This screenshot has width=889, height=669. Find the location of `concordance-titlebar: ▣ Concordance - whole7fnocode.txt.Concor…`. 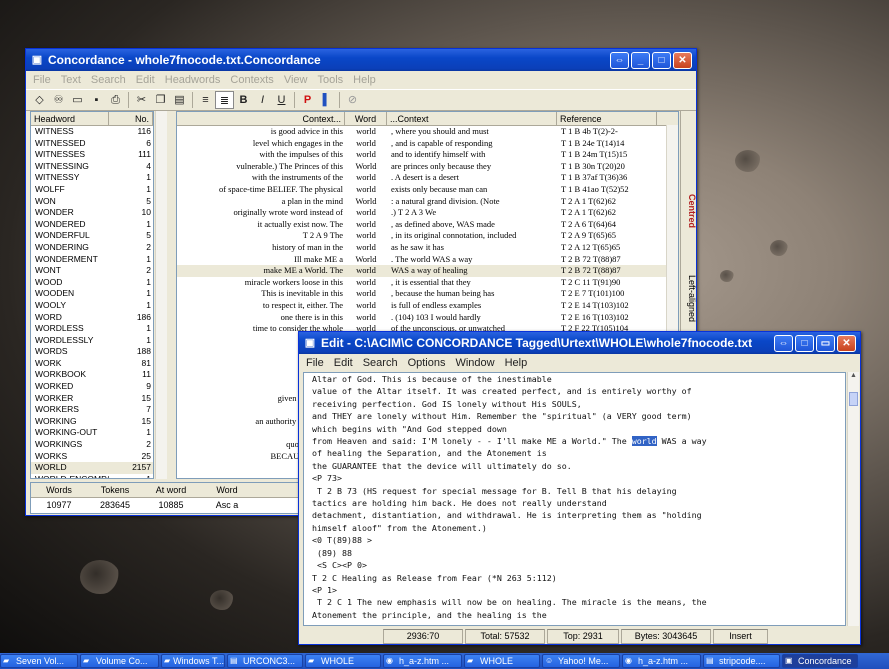

concordance-titlebar: ▣ Concordance - whole7fnocode.txt.Concor… is located at coordinates (361, 60).